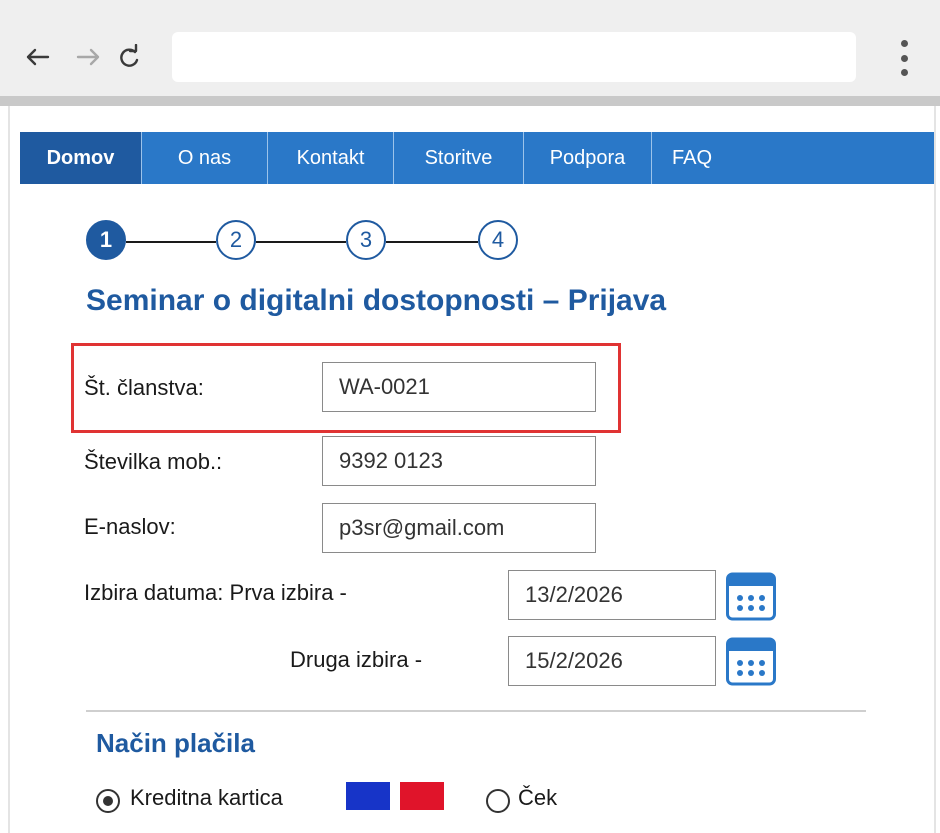 The width and height of the screenshot is (940, 833). Describe the element at coordinates (206, 798) in the screenshot. I see `credit-card-label: Kreditna kartica` at that location.